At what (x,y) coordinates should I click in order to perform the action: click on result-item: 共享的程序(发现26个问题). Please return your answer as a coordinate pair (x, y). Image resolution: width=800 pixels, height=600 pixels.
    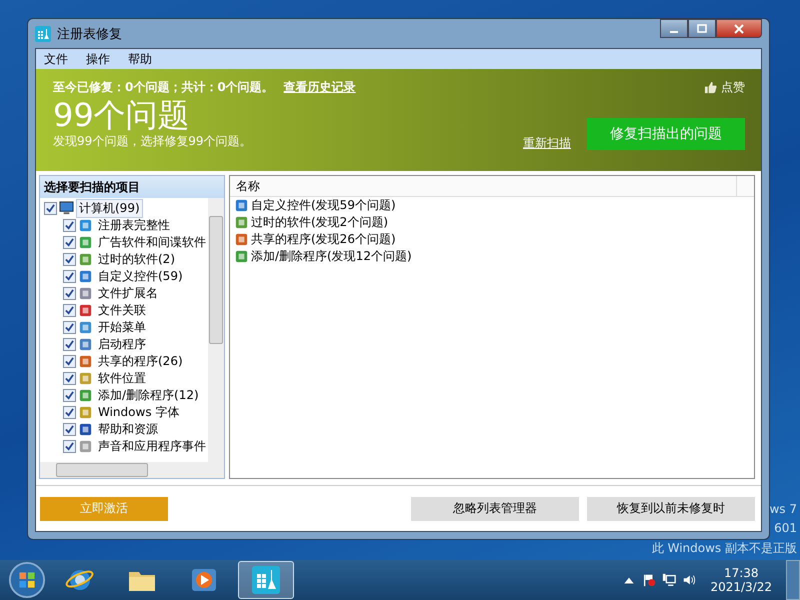
    Looking at the image, I should click on (323, 239).